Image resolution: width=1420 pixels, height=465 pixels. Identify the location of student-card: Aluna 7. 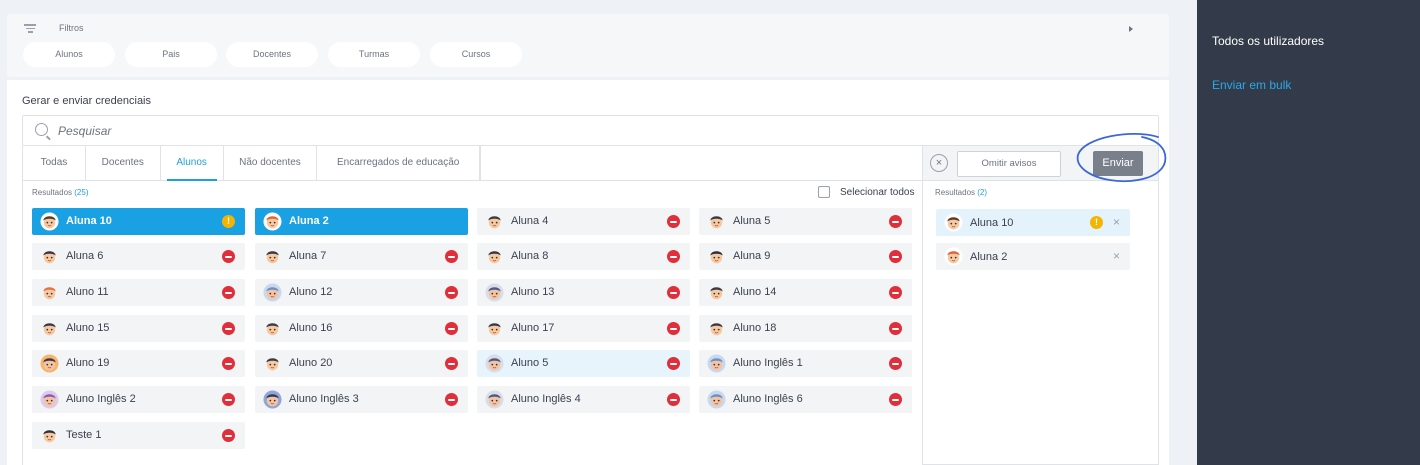
(361, 256).